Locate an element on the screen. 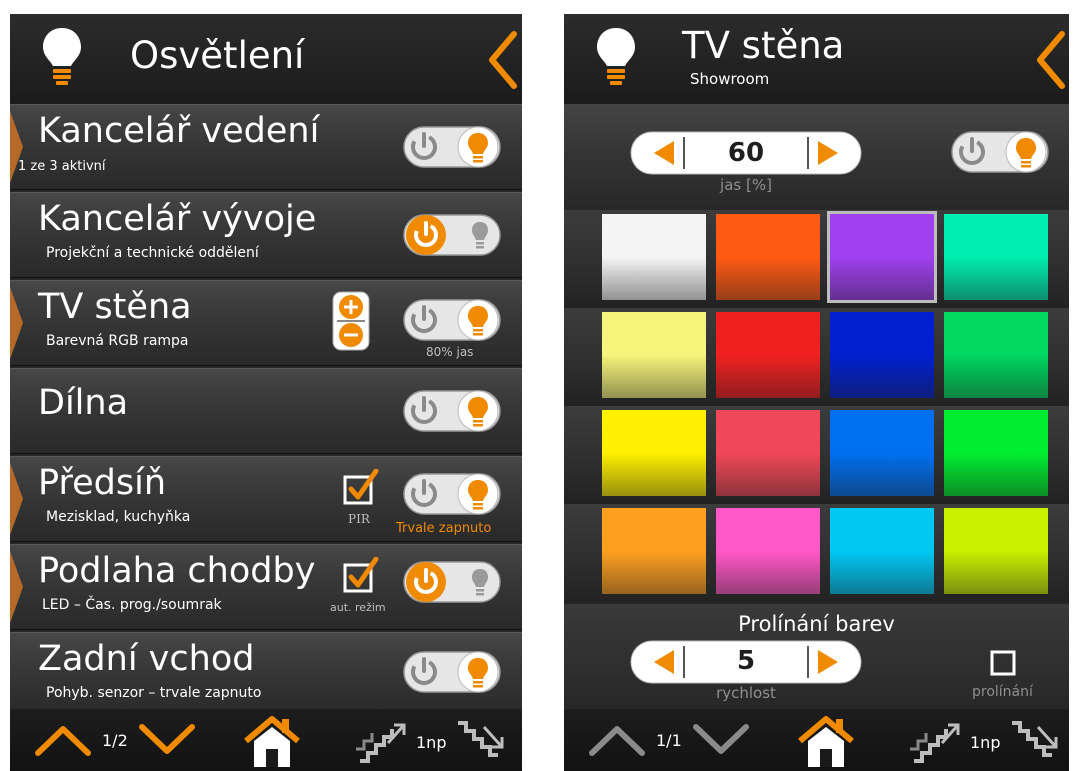 This screenshot has width=1079, height=771. row-subtitle: 1 ze 3 aktivní is located at coordinates (62, 166).